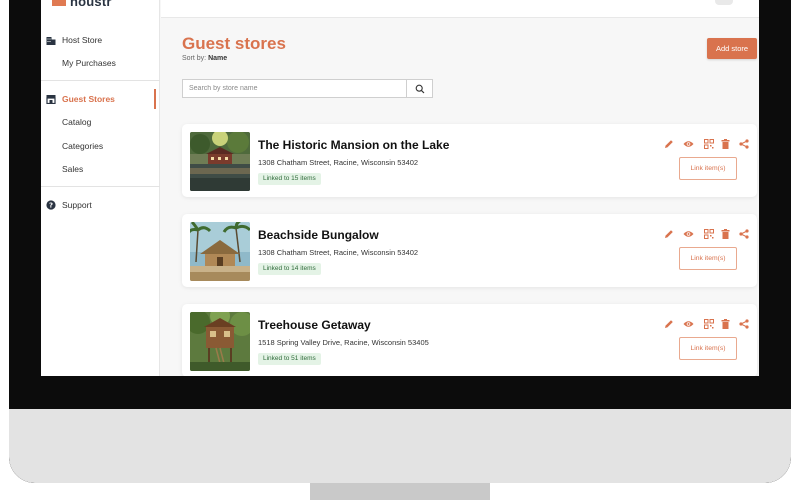 The height and width of the screenshot is (500, 800). What do you see at coordinates (220, 251) in the screenshot?
I see `beach-bungalow-photo` at bounding box center [220, 251].